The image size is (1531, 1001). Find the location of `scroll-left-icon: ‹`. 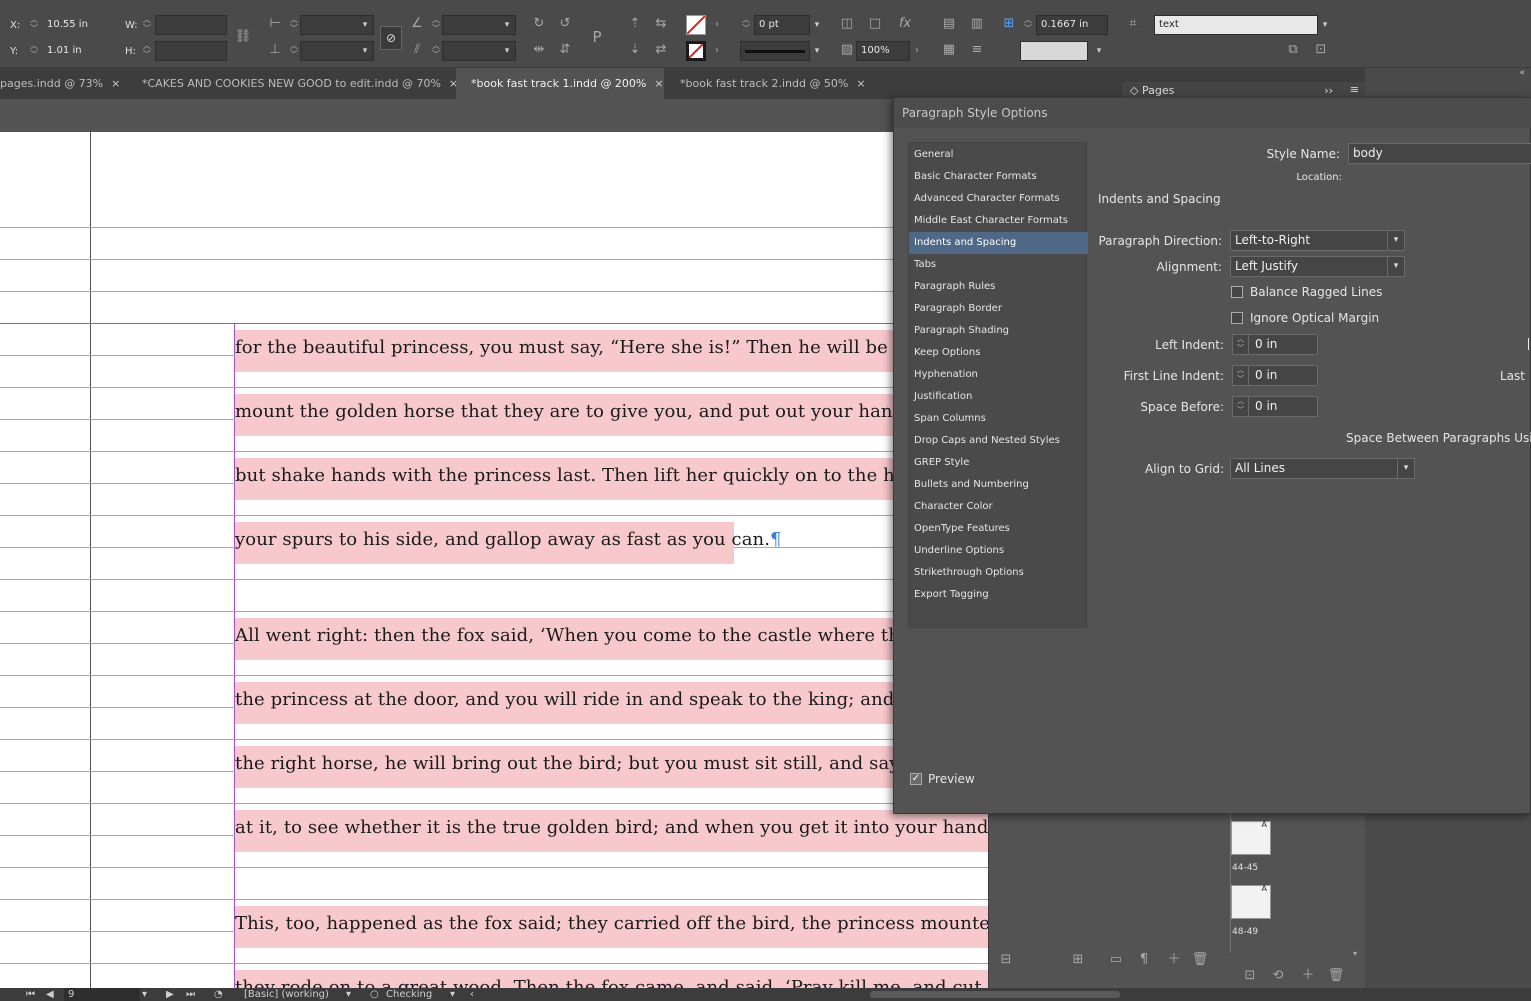

scroll-left-icon: ‹ is located at coordinates (472, 994).